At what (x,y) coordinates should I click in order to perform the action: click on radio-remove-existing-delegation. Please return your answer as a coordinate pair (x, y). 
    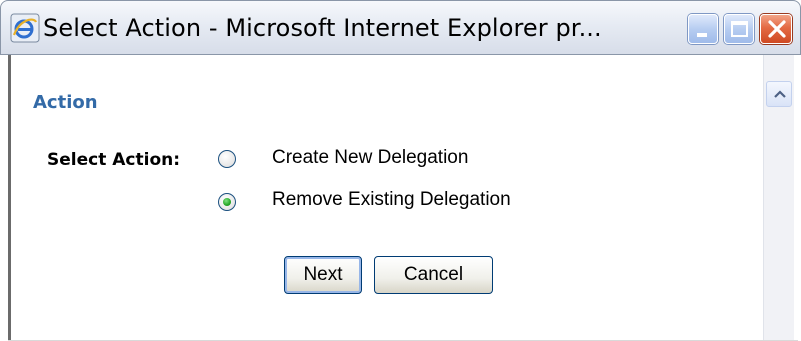
    Looking at the image, I should click on (227, 202).